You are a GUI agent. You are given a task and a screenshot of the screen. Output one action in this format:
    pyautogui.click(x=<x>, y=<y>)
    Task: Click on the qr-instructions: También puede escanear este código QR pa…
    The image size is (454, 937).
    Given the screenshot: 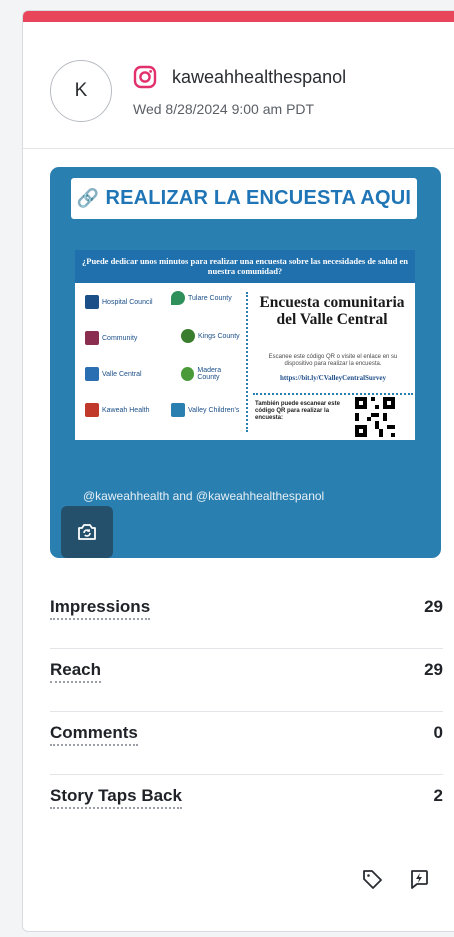 What is the action you would take?
    pyautogui.click(x=297, y=411)
    